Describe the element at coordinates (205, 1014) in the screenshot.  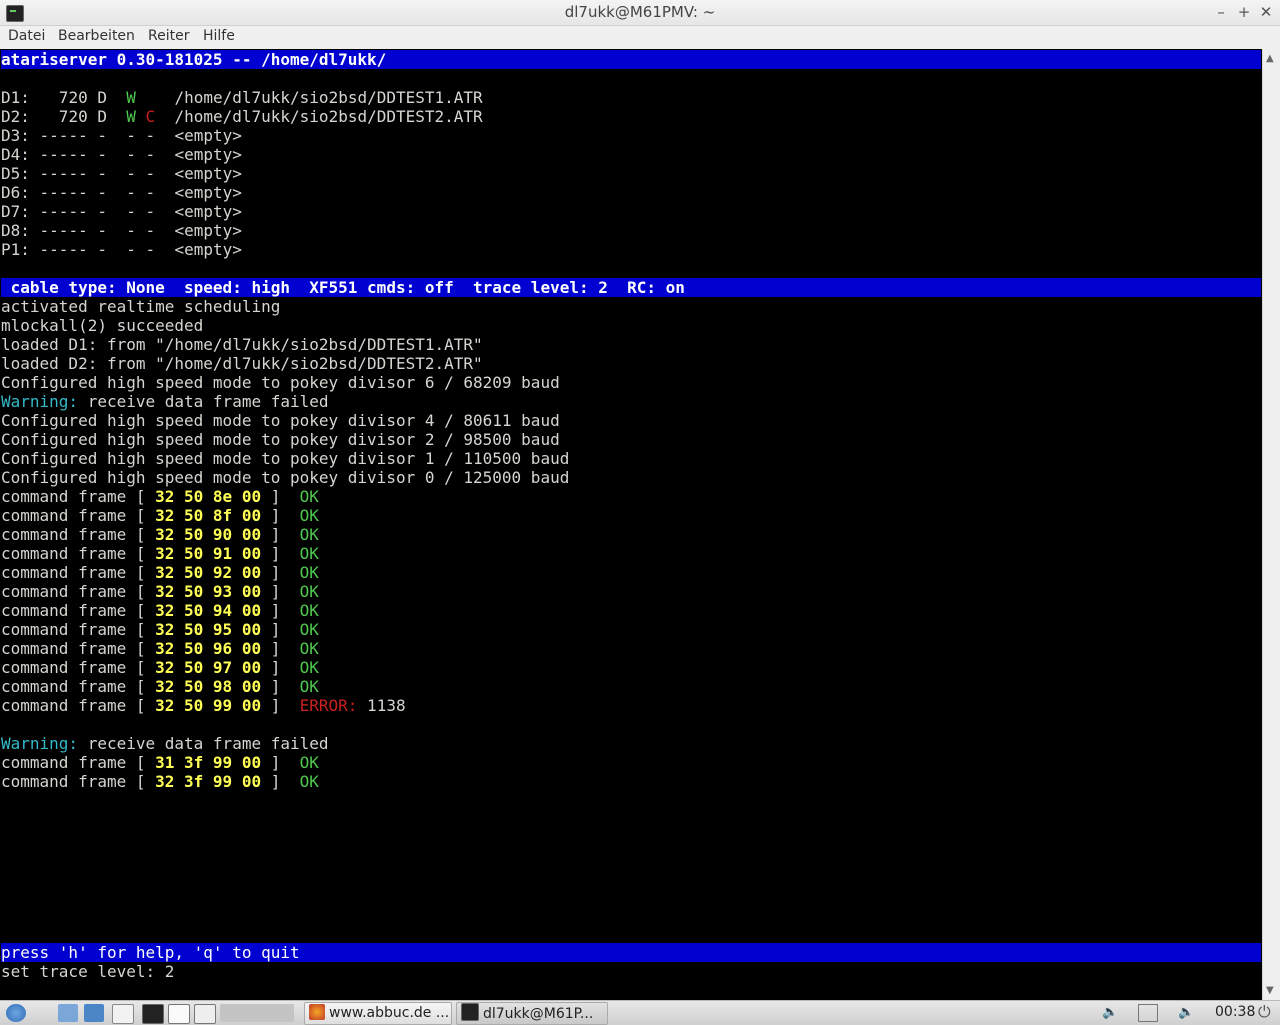
I see `window-list-icon` at that location.